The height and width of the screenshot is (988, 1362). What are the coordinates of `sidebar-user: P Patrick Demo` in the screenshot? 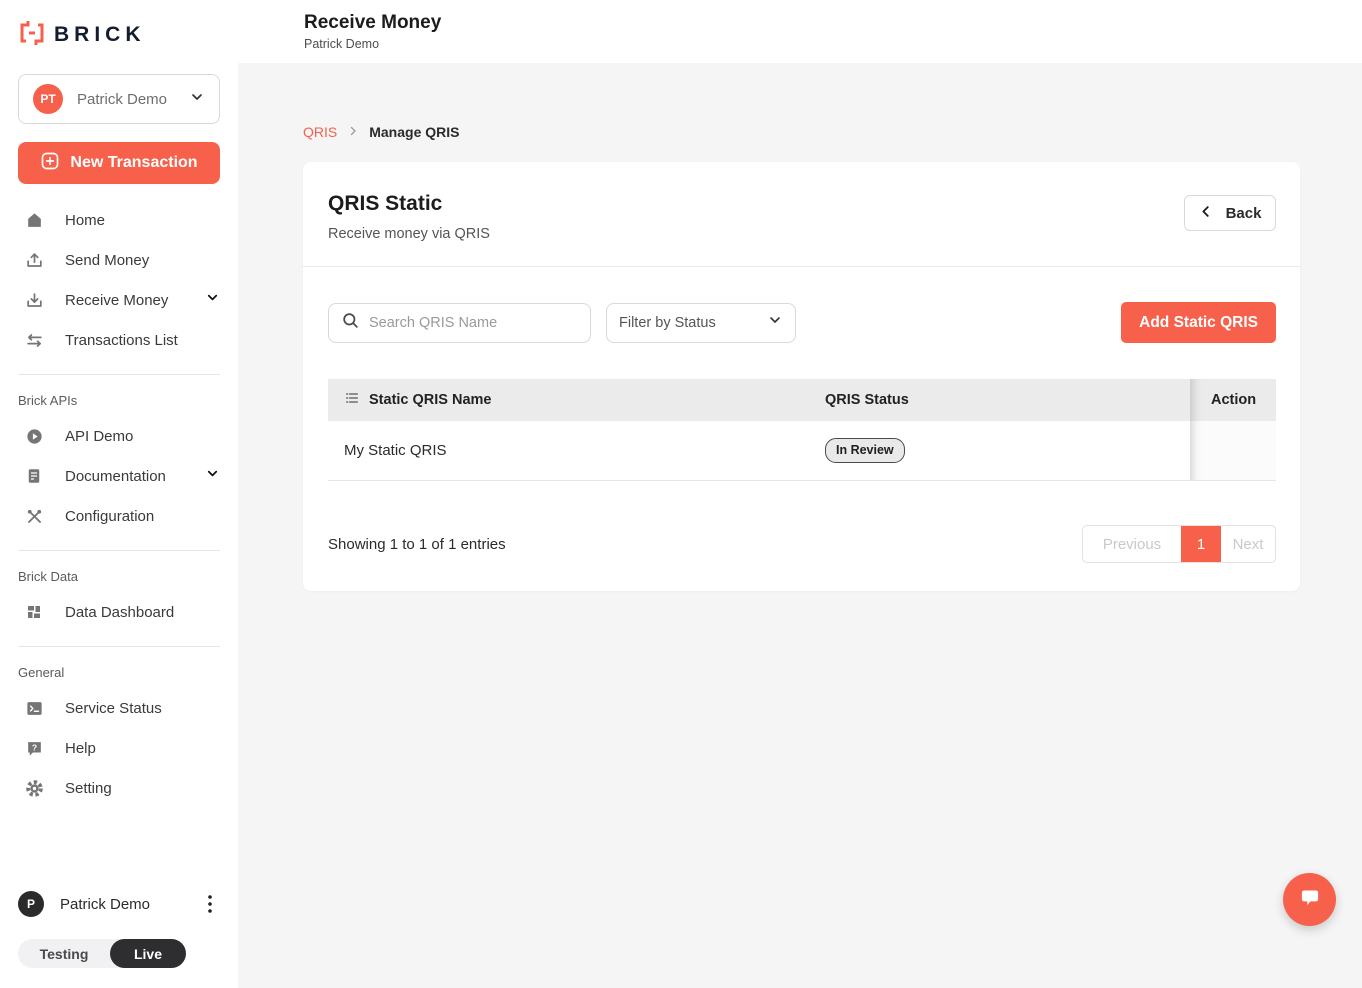 It's located at (119, 904).